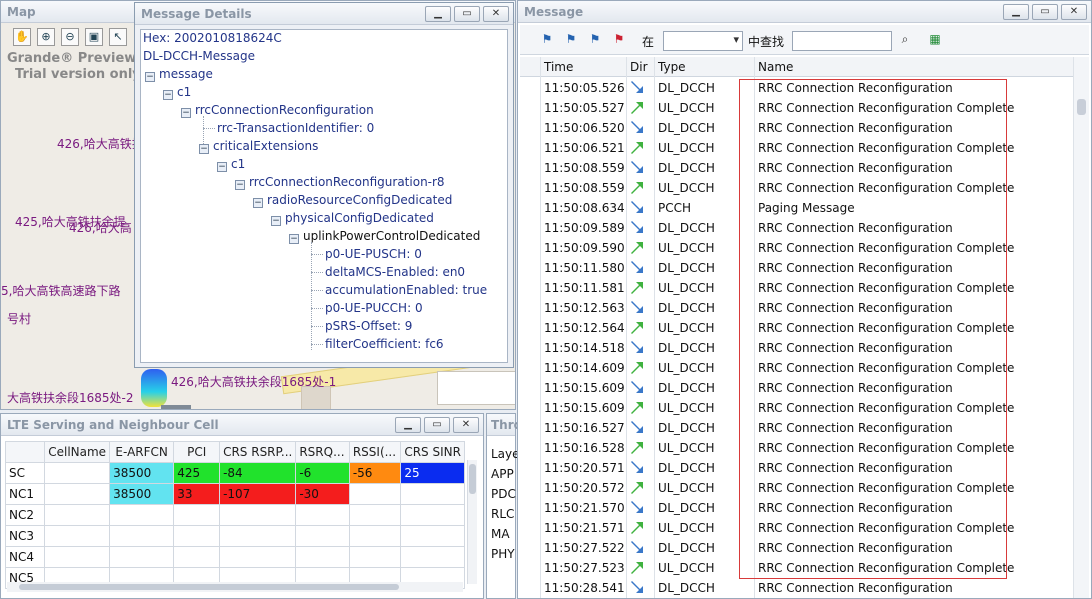 This screenshot has width=1092, height=599. What do you see at coordinates (234, 515) in the screenshot?
I see `table-row: NC2` at bounding box center [234, 515].